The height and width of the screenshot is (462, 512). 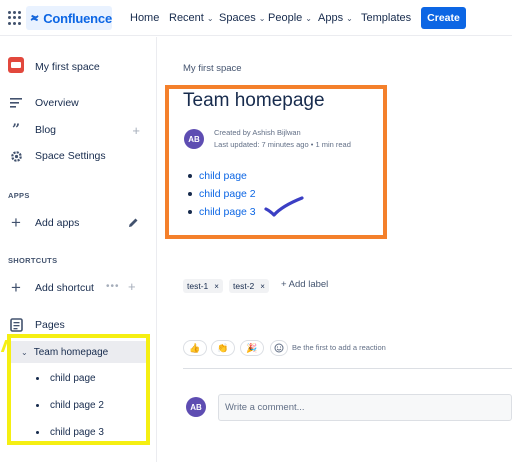 I want to click on nav-people: People ⌄, so click(x=290, y=18).